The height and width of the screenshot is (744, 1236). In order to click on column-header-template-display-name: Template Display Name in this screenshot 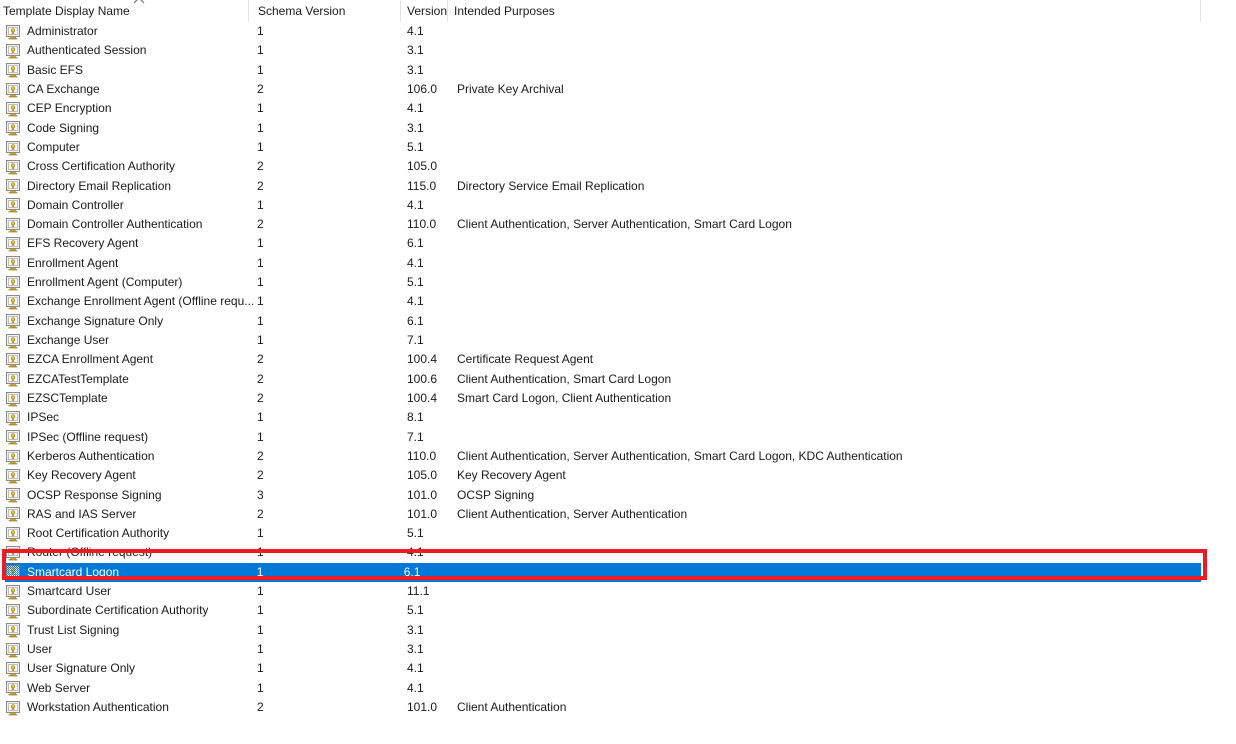, I will do `click(124, 11)`.